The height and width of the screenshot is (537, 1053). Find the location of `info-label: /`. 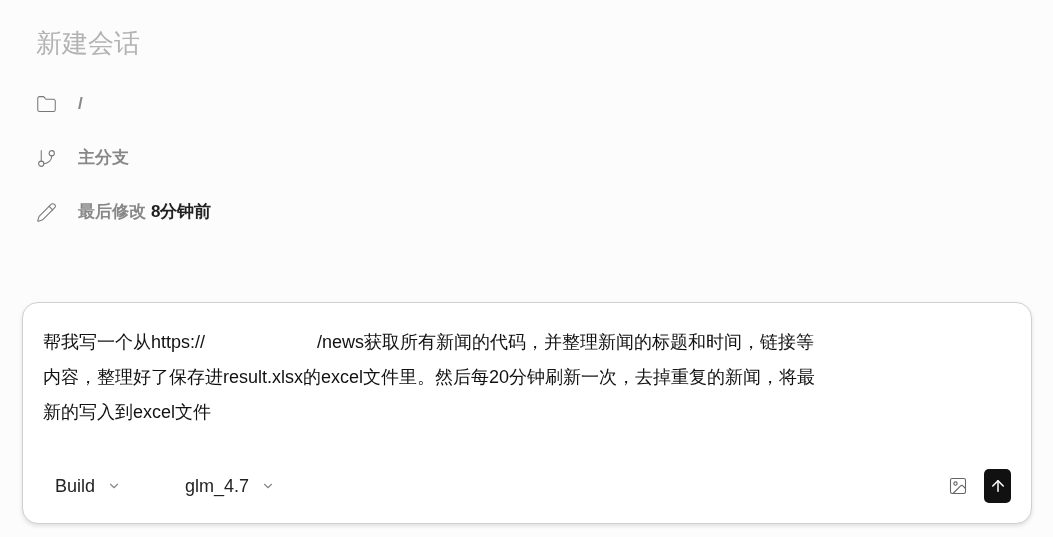

info-label: / is located at coordinates (80, 104).